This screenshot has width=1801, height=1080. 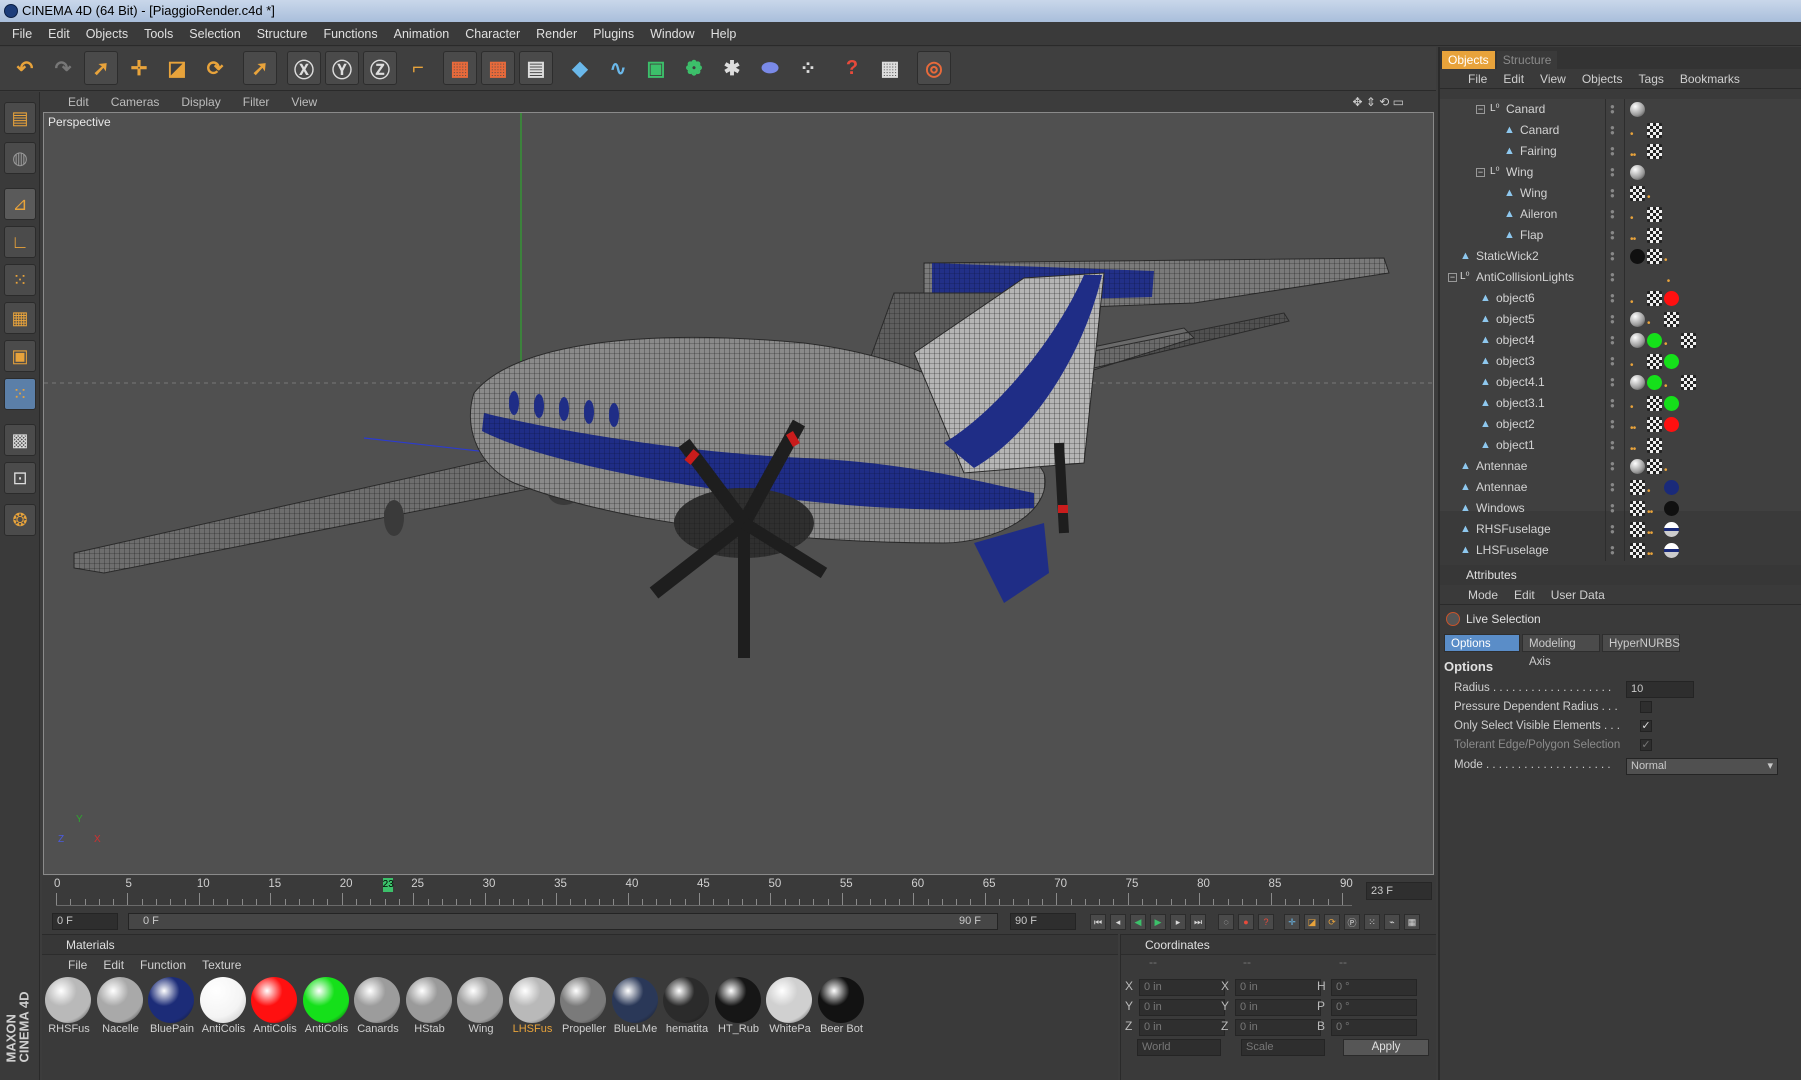 I want to click on edges-mode-icon: ▦, so click(x=20, y=318).